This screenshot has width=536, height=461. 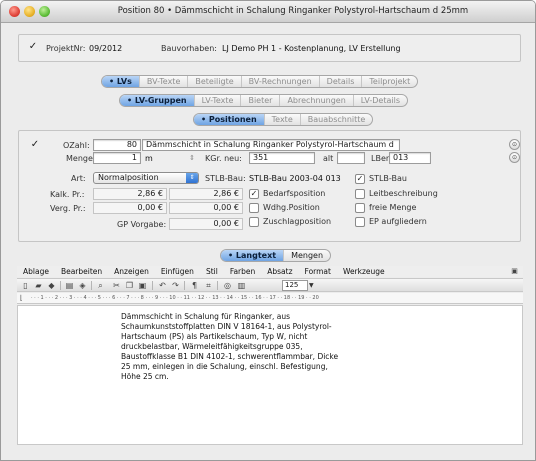 What do you see at coordinates (146, 178) in the screenshot?
I see `art-select: Normalposition ⇕` at bounding box center [146, 178].